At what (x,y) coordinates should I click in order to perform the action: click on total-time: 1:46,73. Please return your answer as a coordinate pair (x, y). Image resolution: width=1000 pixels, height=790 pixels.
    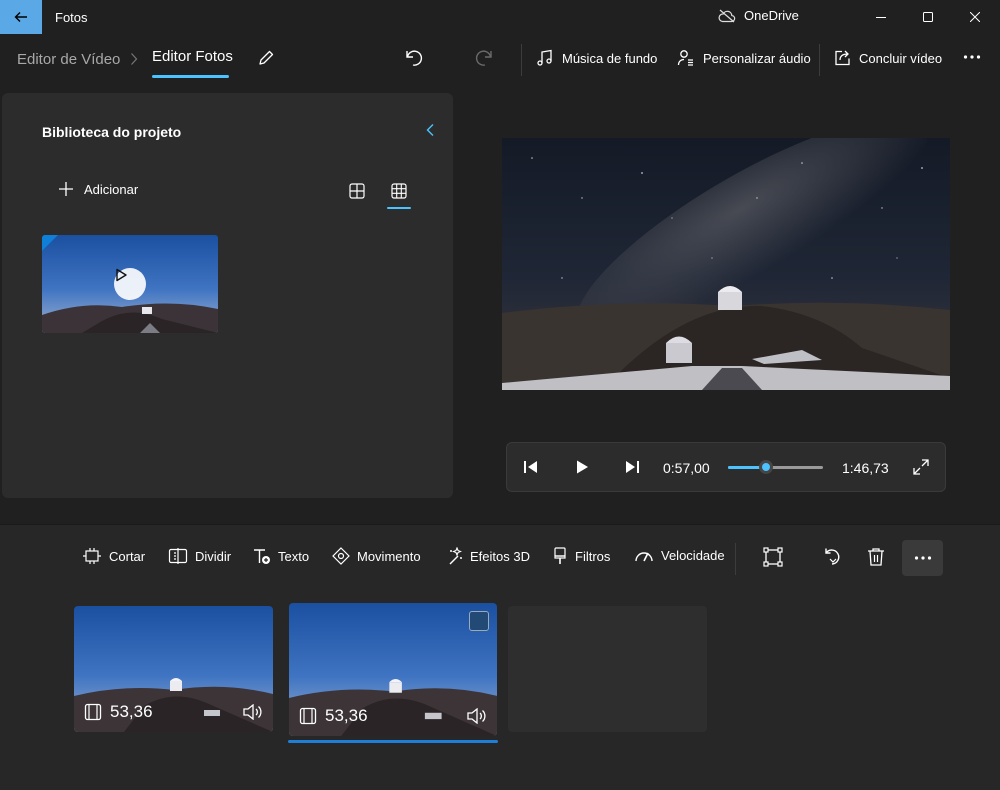
    Looking at the image, I should click on (865, 468).